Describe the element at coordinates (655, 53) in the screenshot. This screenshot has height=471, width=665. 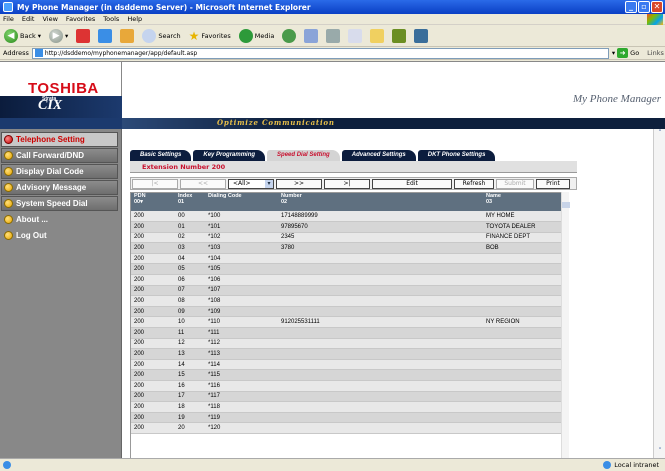
I see `links-button: Links` at that location.